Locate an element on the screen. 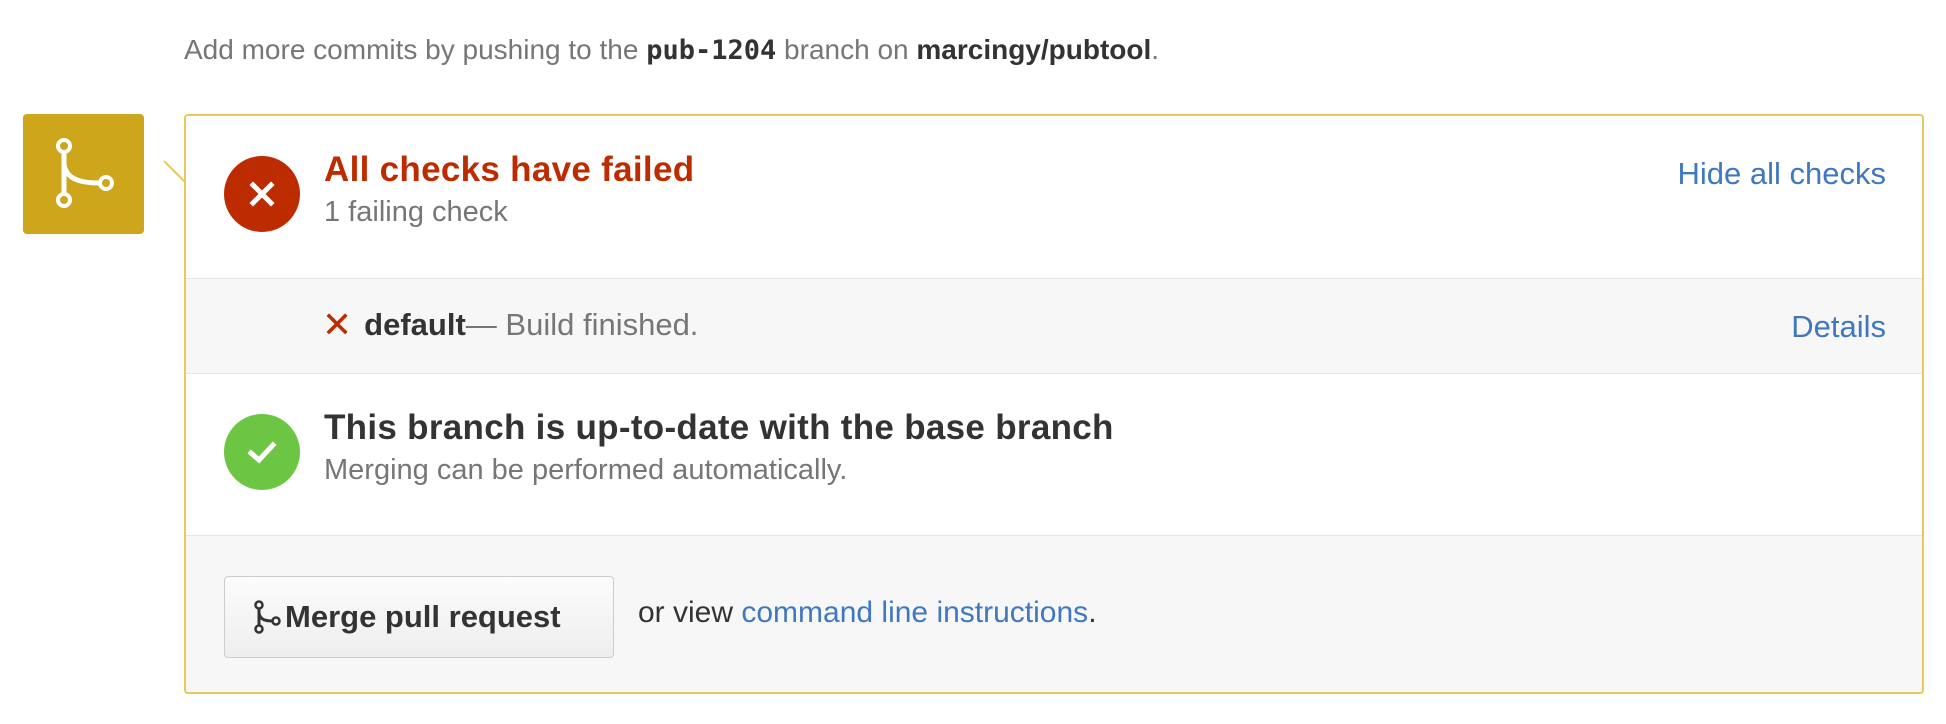 Image resolution: width=1946 pixels, height=724 pixels. merge-alternative: or view command line instructions. is located at coordinates (867, 613).